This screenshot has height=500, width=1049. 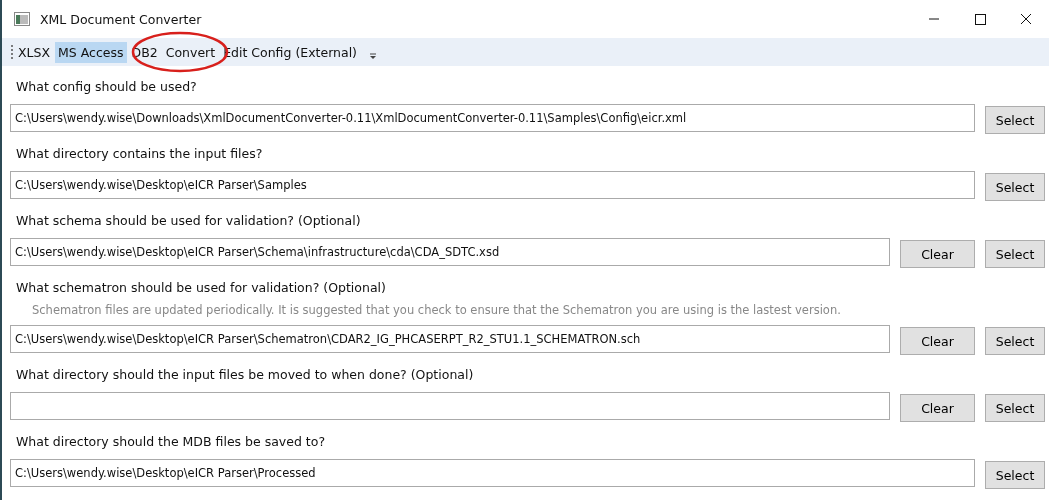 I want to click on question-label: What directory should the MDB files be saved to?, so click(x=171, y=442).